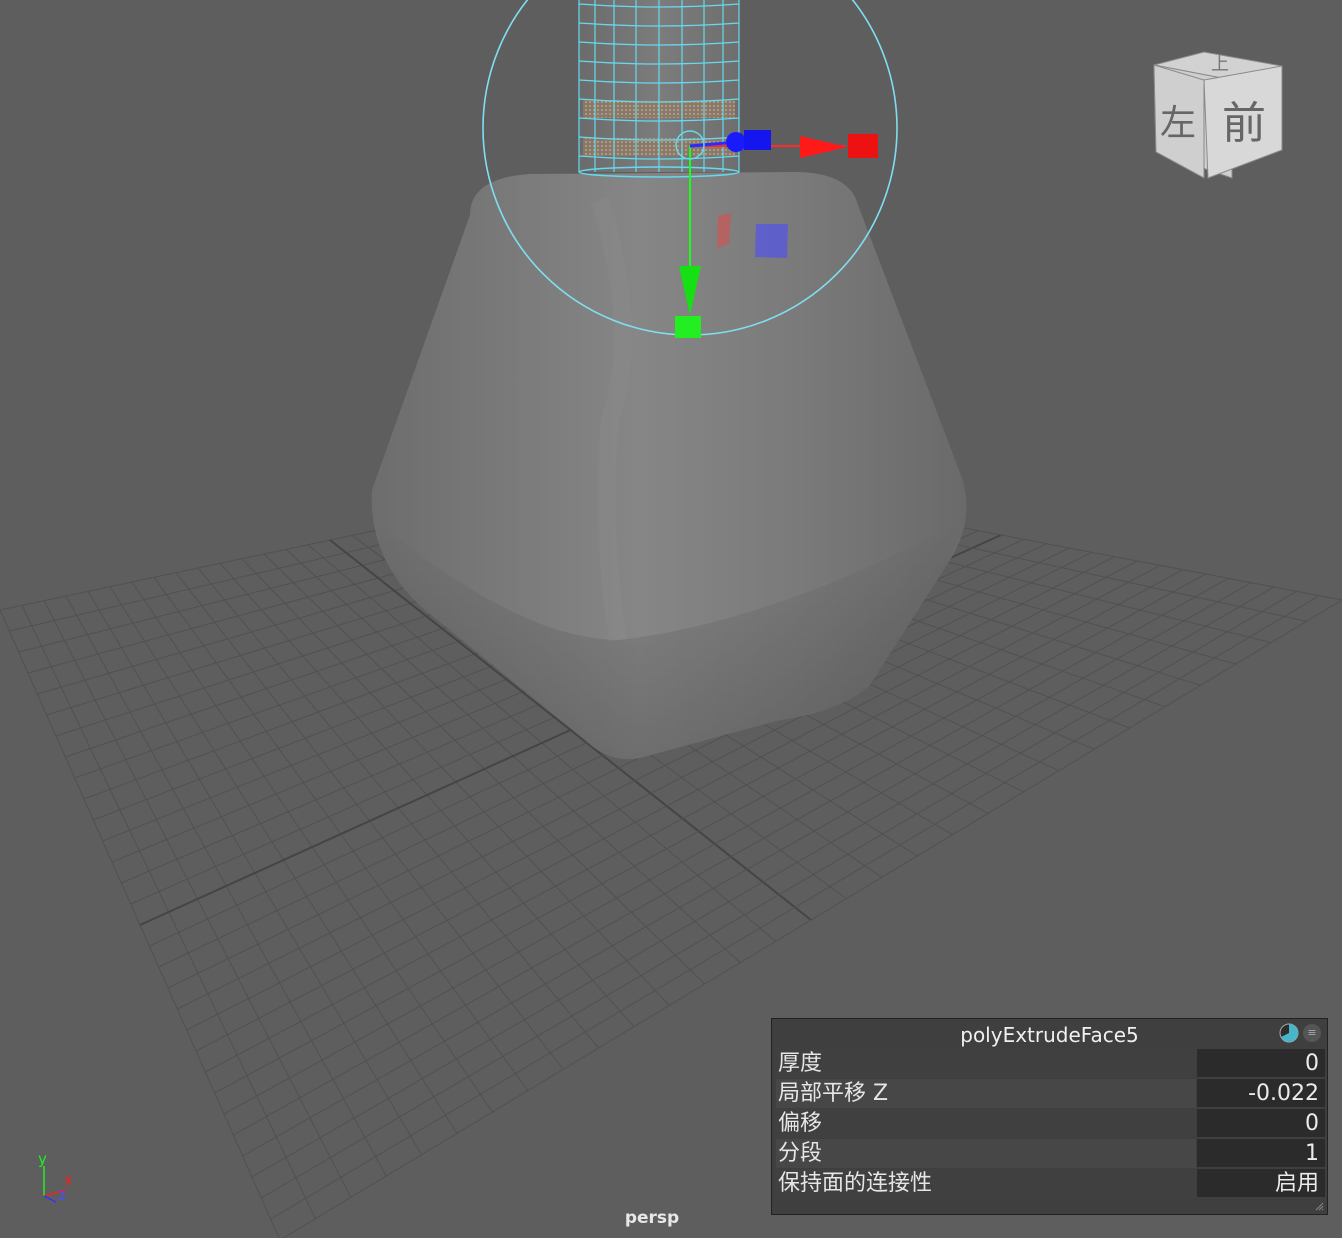 The width and height of the screenshot is (1342, 1238). I want to click on axis-z-label: z, so click(62, 1195).